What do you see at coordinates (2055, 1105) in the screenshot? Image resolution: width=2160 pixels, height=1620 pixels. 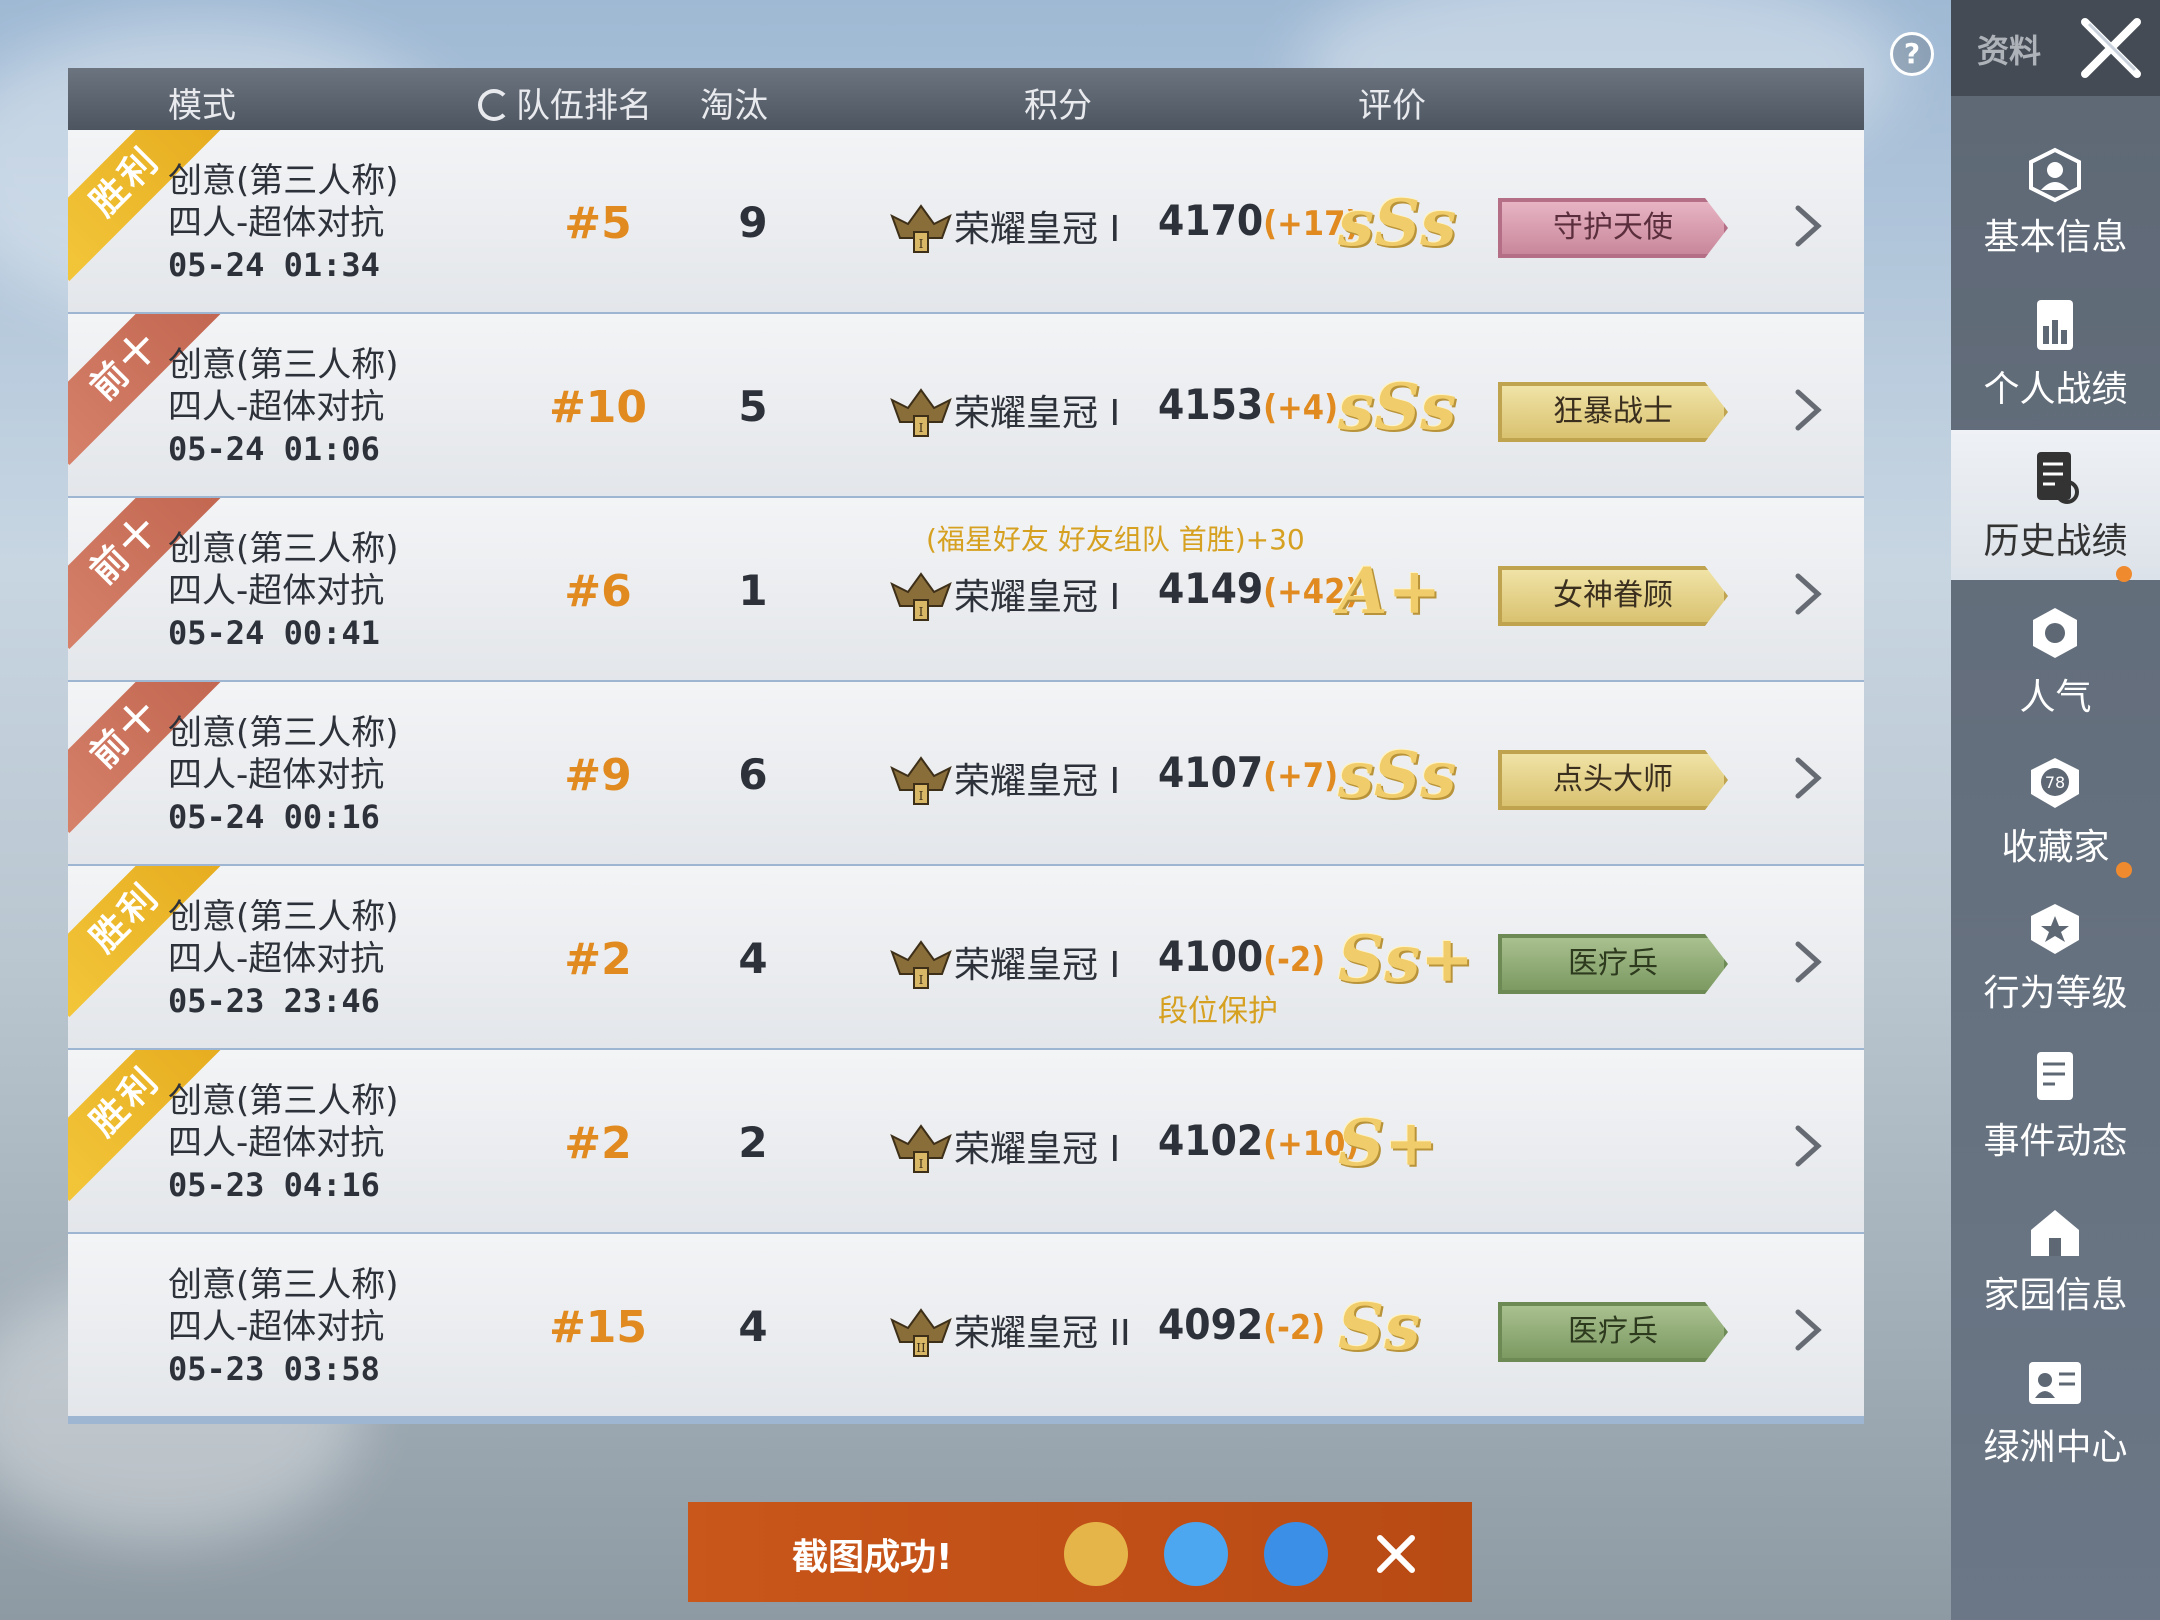 I see `sidebar-item: 事件动态` at bounding box center [2055, 1105].